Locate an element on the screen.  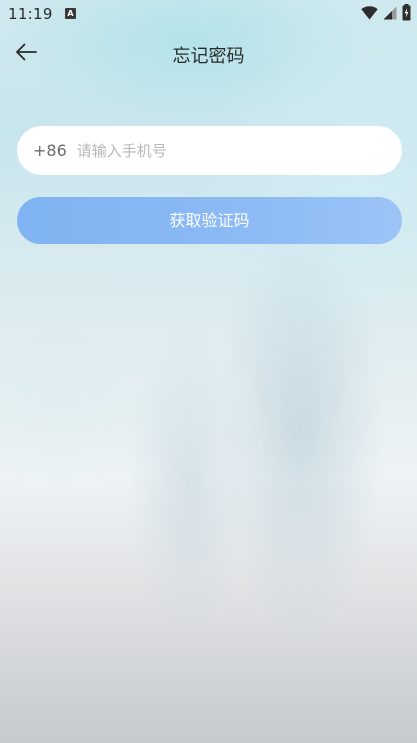
status-bar: 11:19 A is located at coordinates (208, 14).